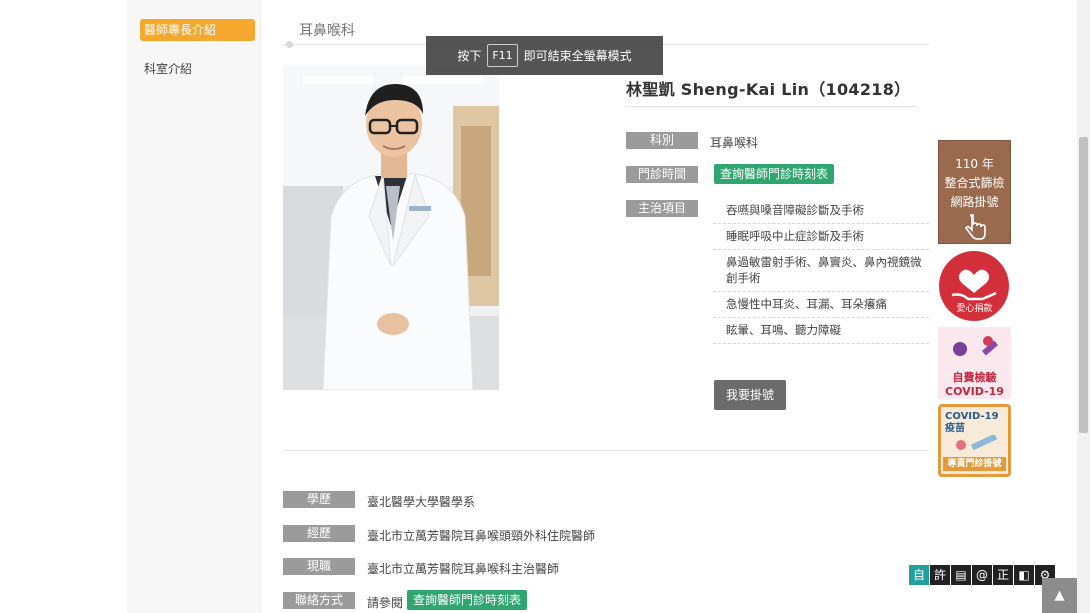  What do you see at coordinates (974, 464) in the screenshot?
I see `vaccine-line3: 專責門診掛號` at bounding box center [974, 464].